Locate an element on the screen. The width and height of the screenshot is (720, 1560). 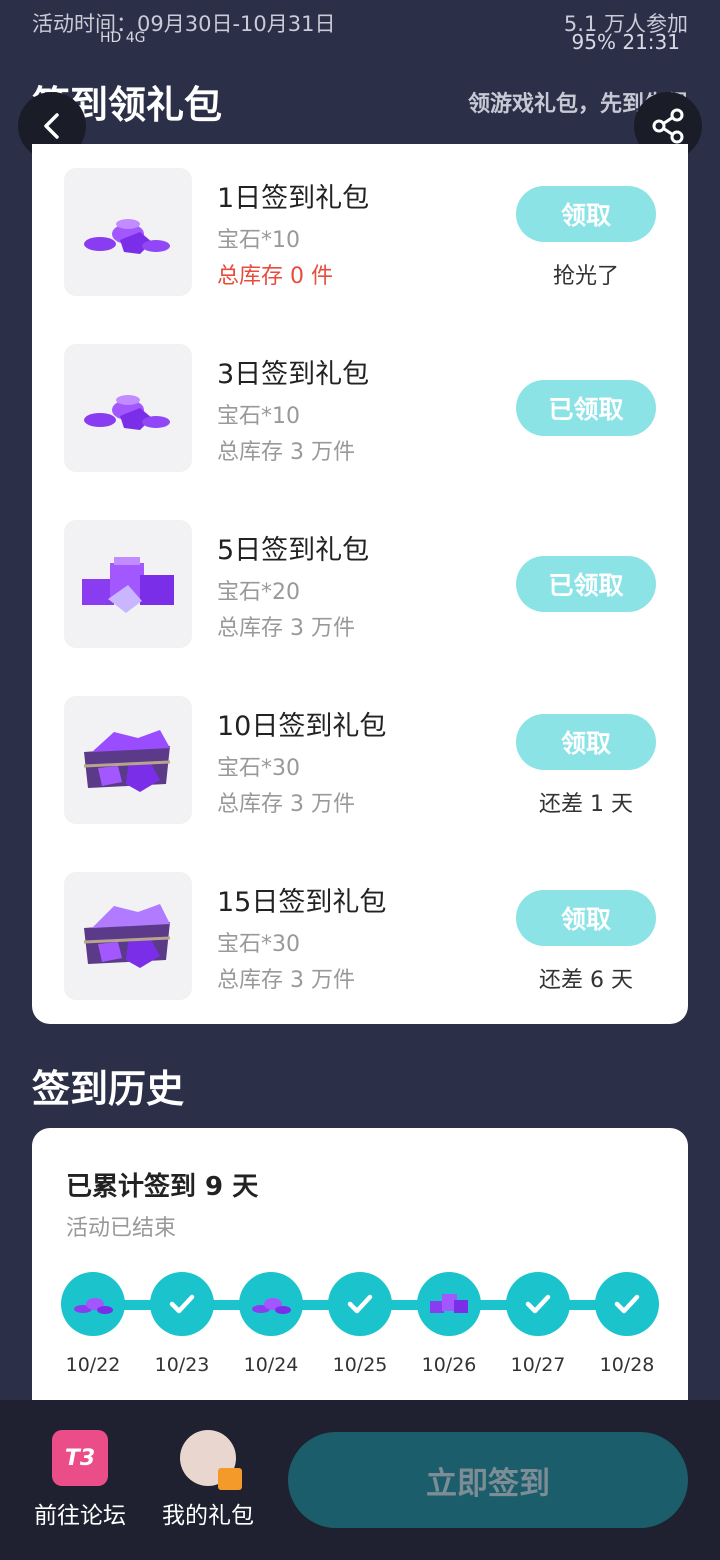
forum-icon: T3 is located at coordinates (80, 1458).